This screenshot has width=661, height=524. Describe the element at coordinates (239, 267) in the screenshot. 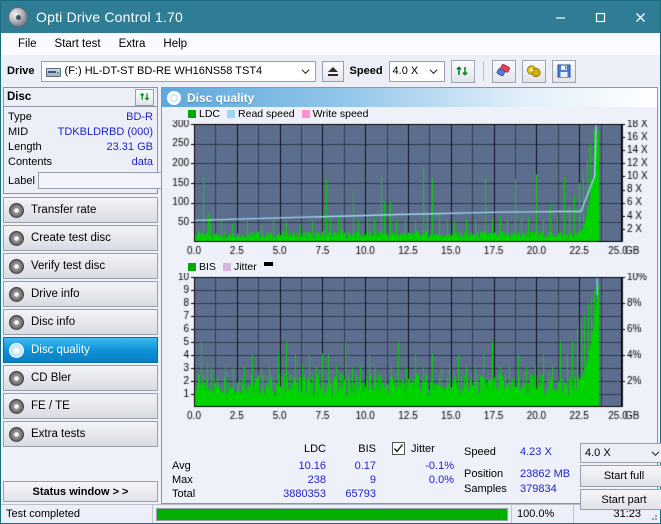

I see `legend-item-jitter: Jitter` at that location.